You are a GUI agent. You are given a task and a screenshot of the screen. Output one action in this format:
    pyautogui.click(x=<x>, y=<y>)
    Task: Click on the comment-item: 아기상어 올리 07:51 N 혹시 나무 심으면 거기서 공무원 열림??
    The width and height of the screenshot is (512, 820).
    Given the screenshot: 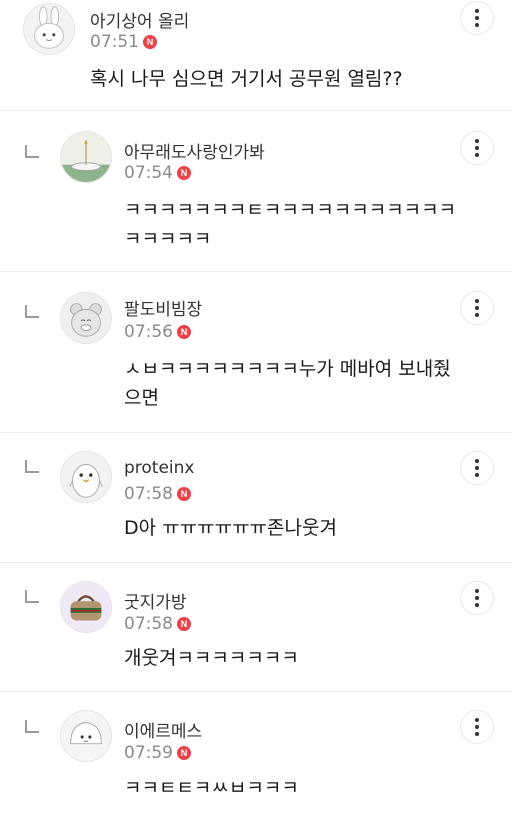 What is the action you would take?
    pyautogui.click(x=256, y=55)
    